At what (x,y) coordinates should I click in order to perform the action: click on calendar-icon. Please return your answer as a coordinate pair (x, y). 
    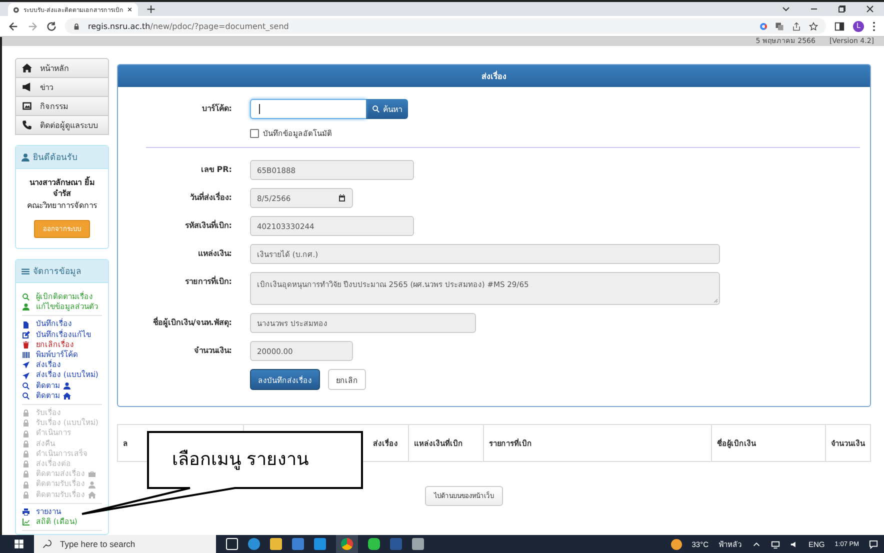
    Looking at the image, I should click on (342, 198).